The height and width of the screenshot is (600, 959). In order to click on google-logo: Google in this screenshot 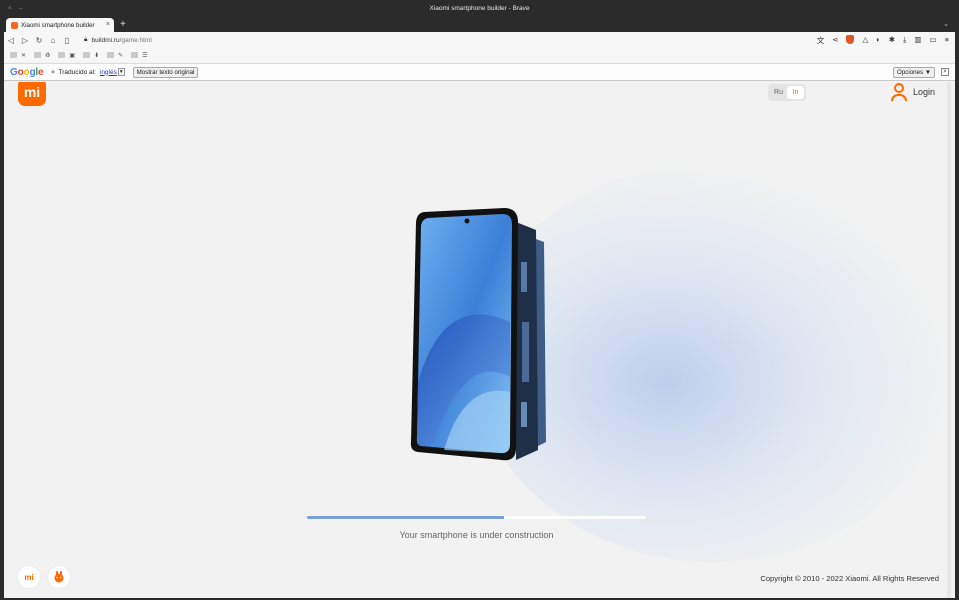, I will do `click(27, 72)`.